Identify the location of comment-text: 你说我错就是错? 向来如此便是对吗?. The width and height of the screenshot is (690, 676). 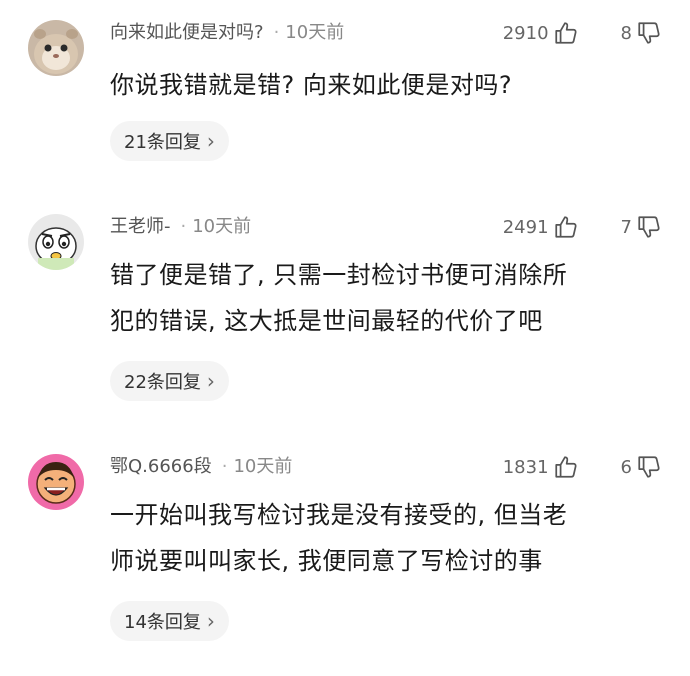
(382, 85).